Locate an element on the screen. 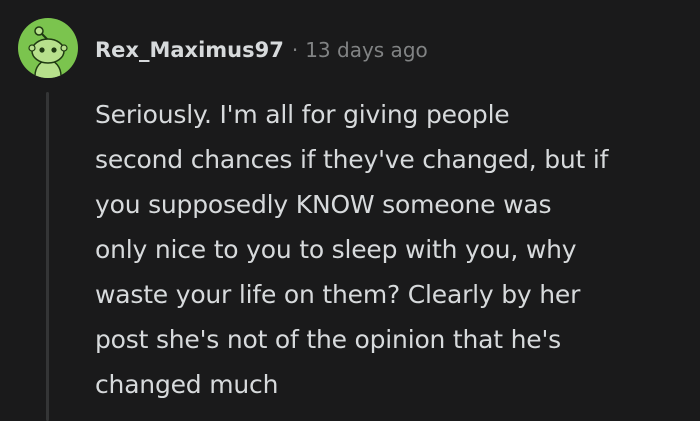 This screenshot has height=421, width=700. comment-body-line: you supposedly KNOW someone was is located at coordinates (323, 204).